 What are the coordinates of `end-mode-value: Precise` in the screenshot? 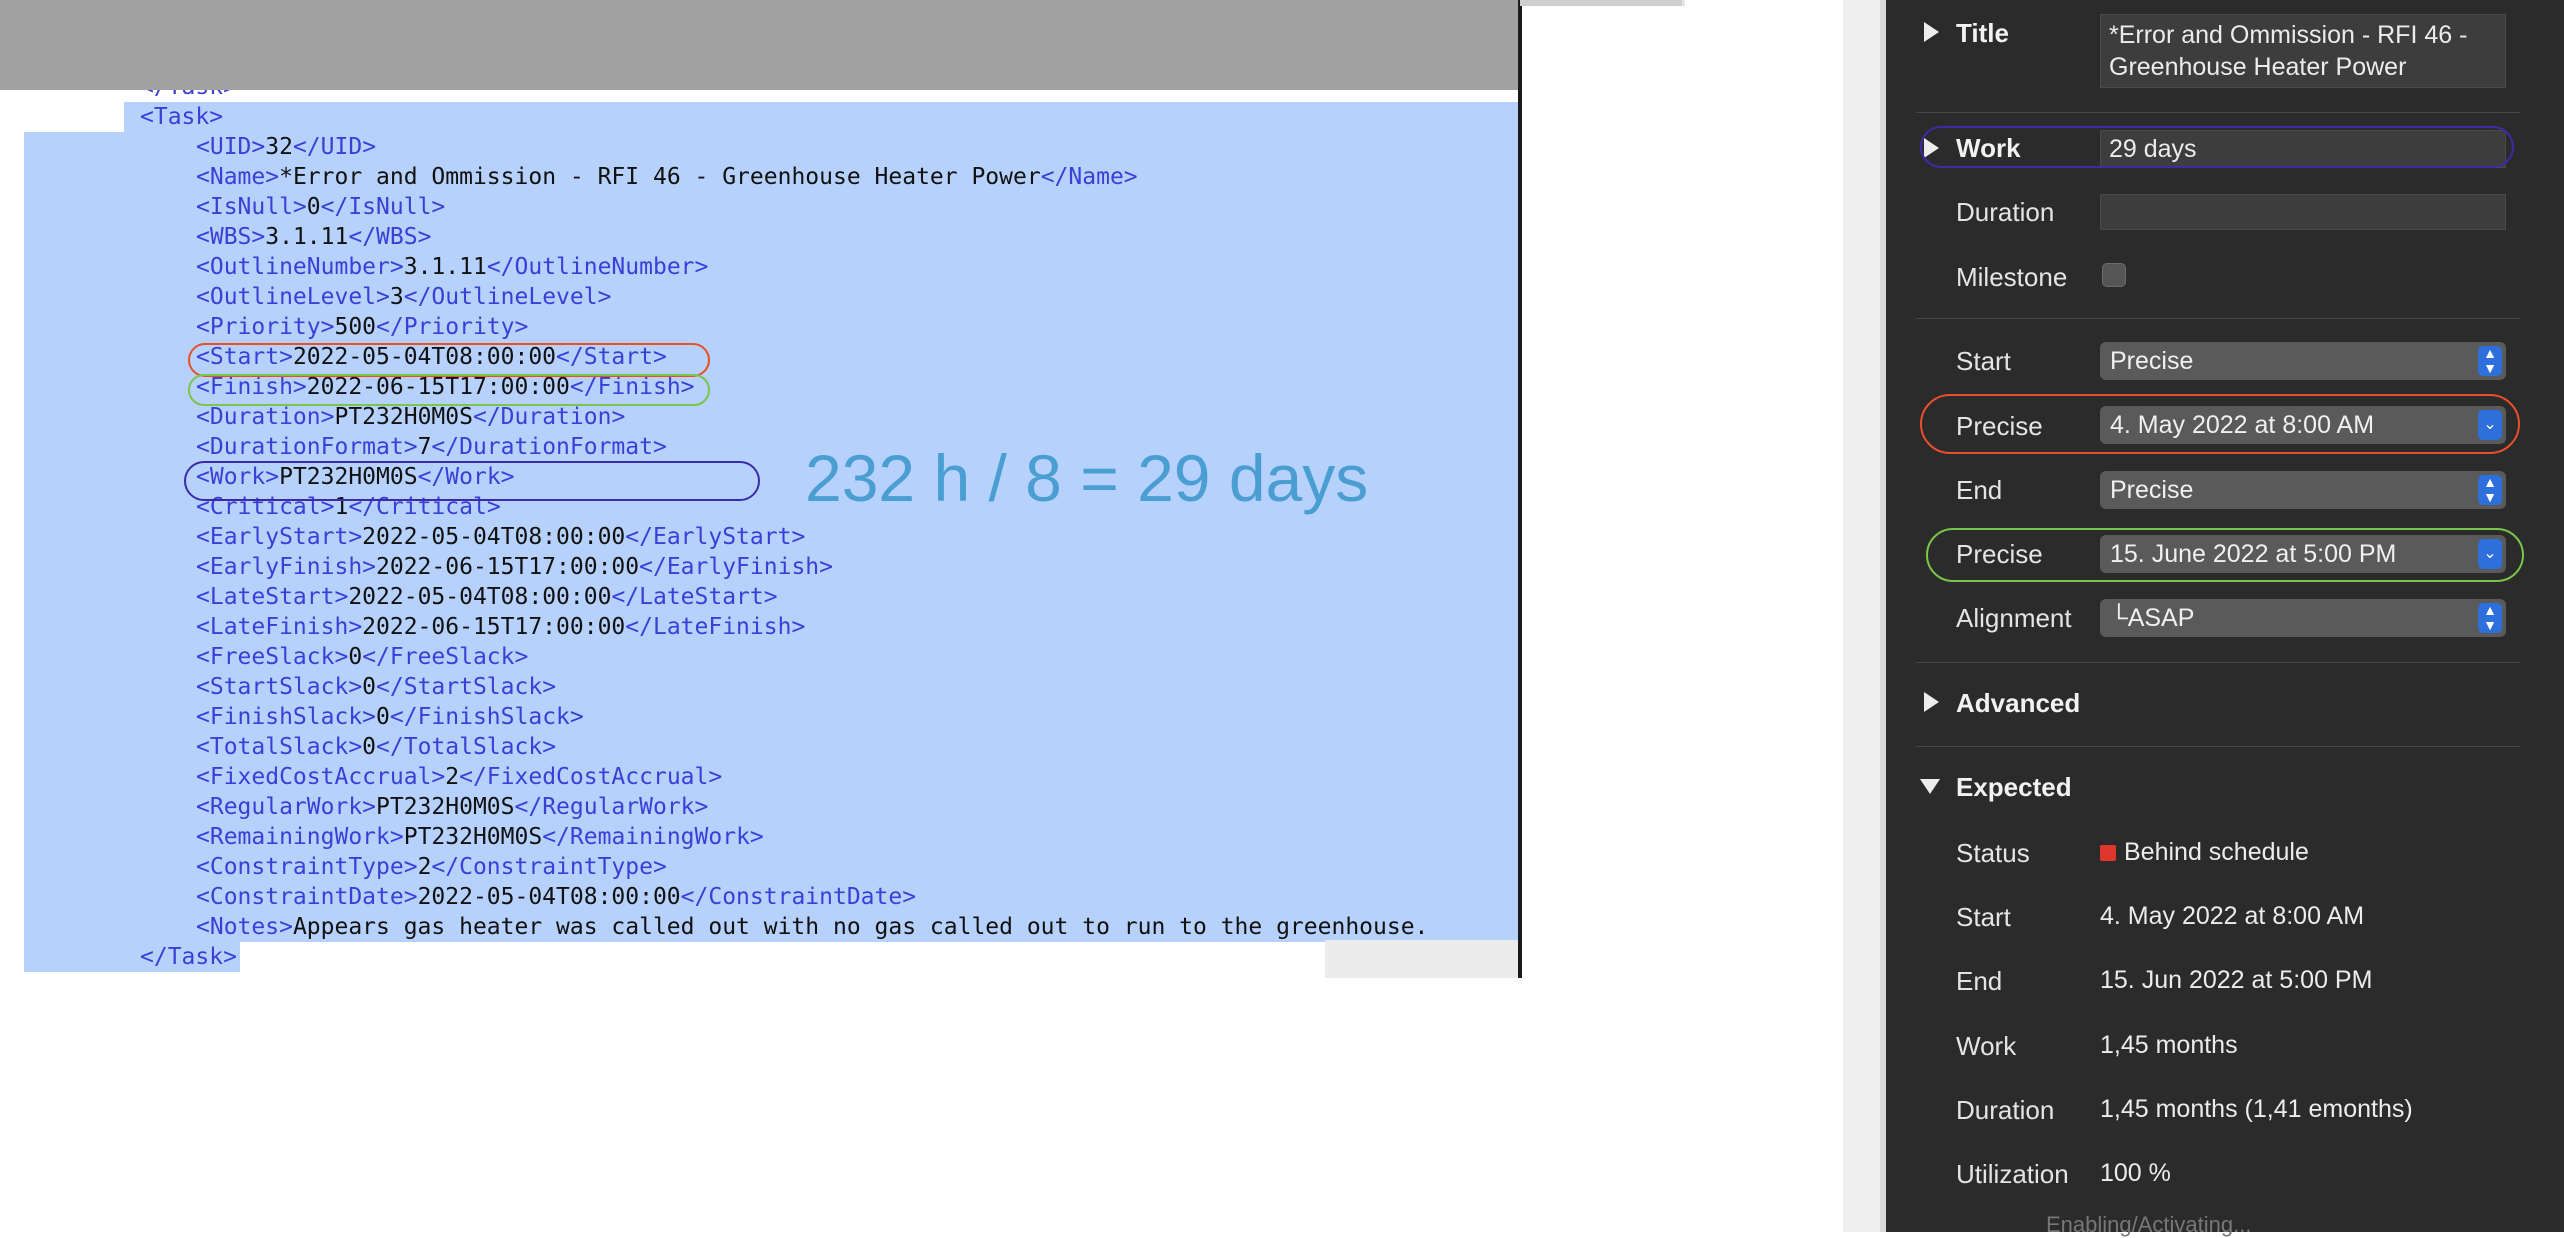 It's located at (2152, 490).